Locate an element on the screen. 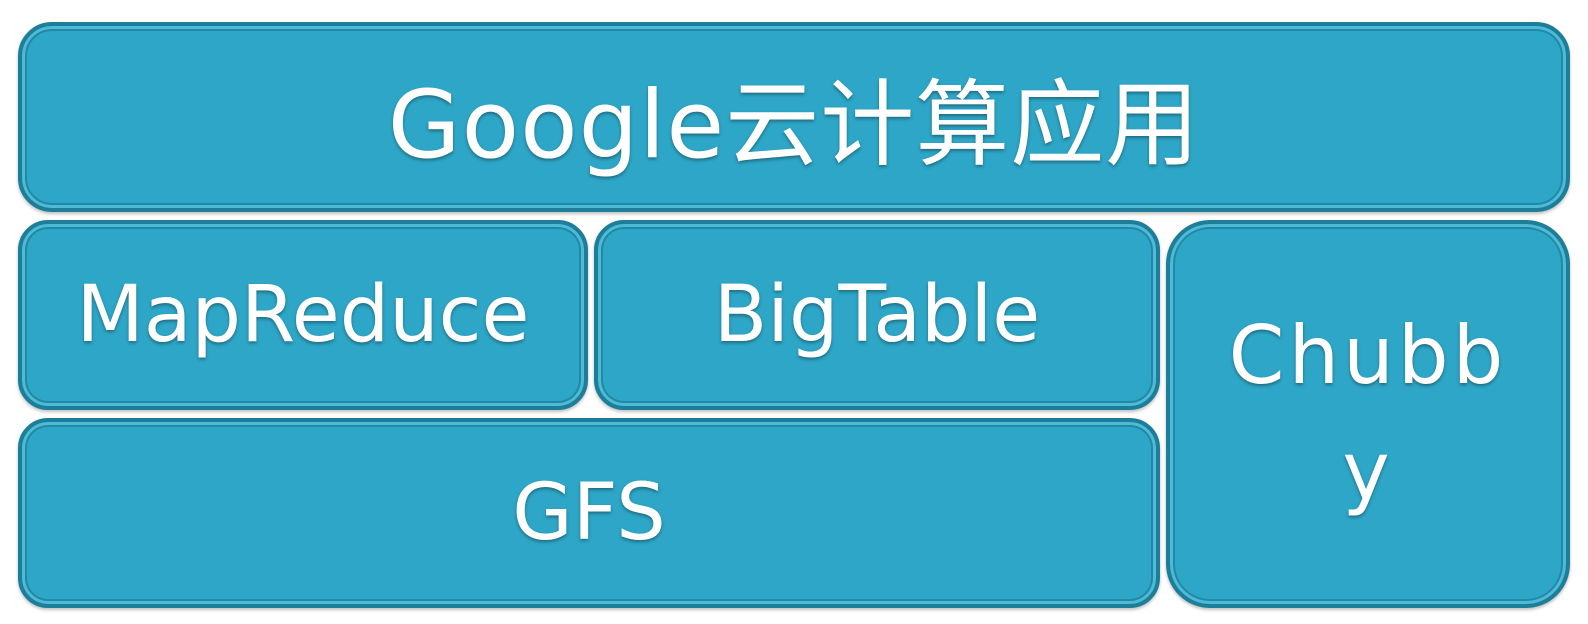 Image resolution: width=1588 pixels, height=624 pixels. bigtable-label: BigTable is located at coordinates (877, 315).